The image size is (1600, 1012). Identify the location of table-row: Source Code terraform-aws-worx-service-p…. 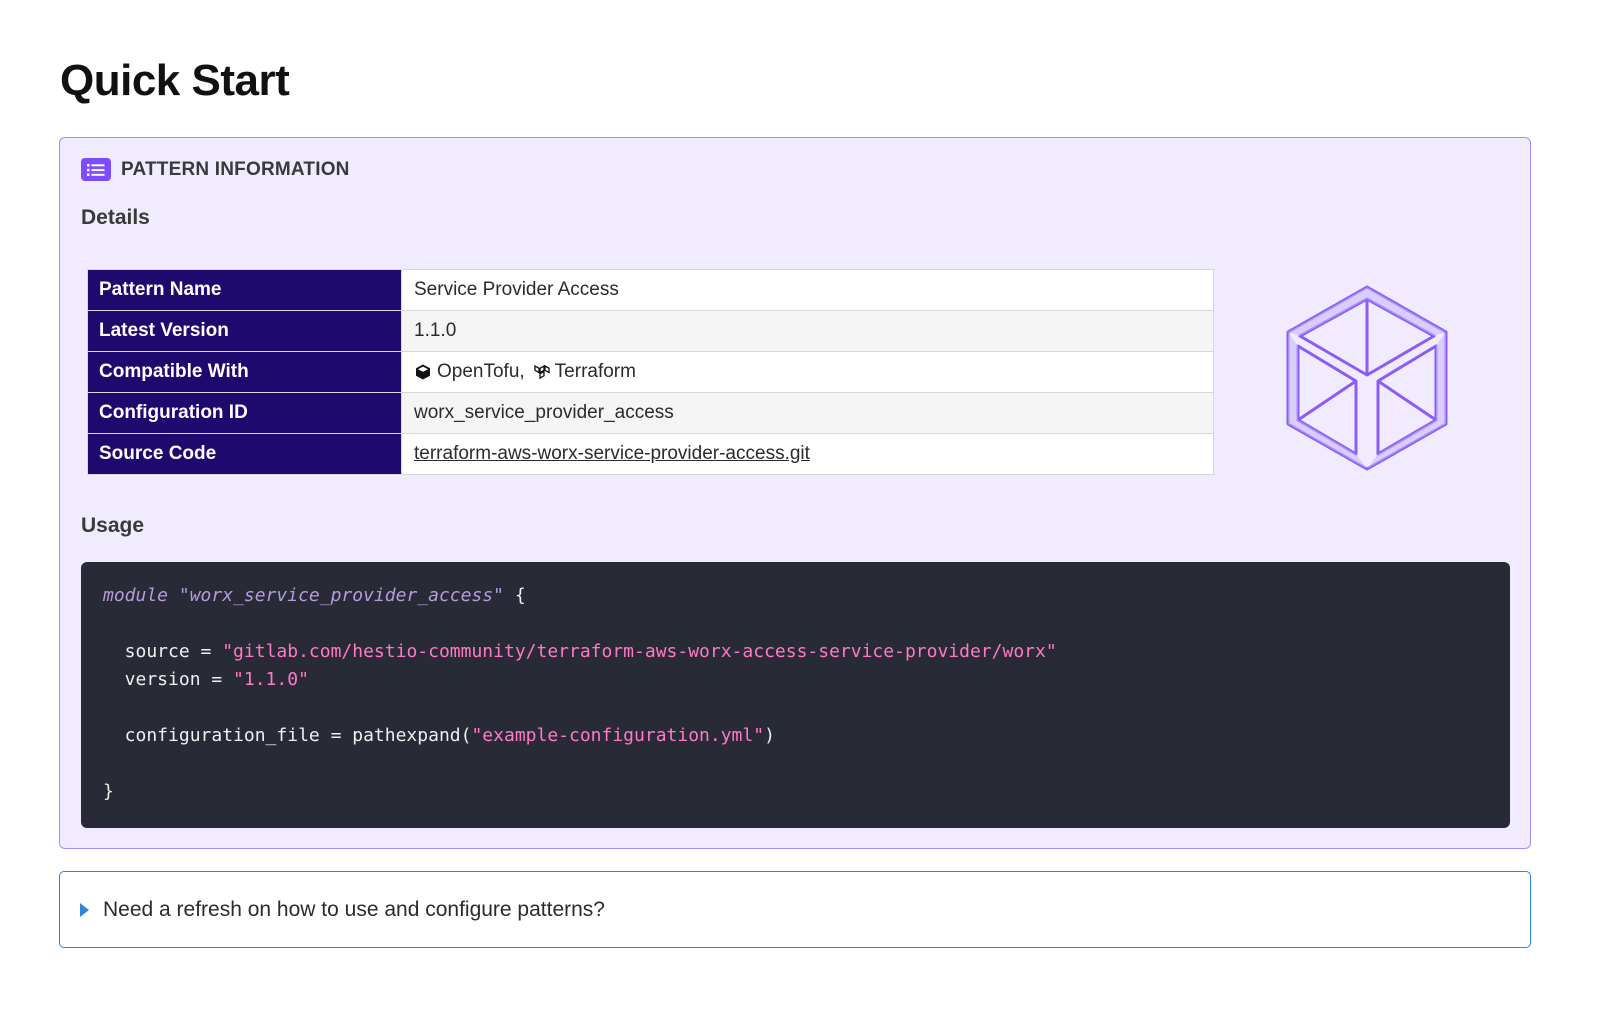
(650, 454).